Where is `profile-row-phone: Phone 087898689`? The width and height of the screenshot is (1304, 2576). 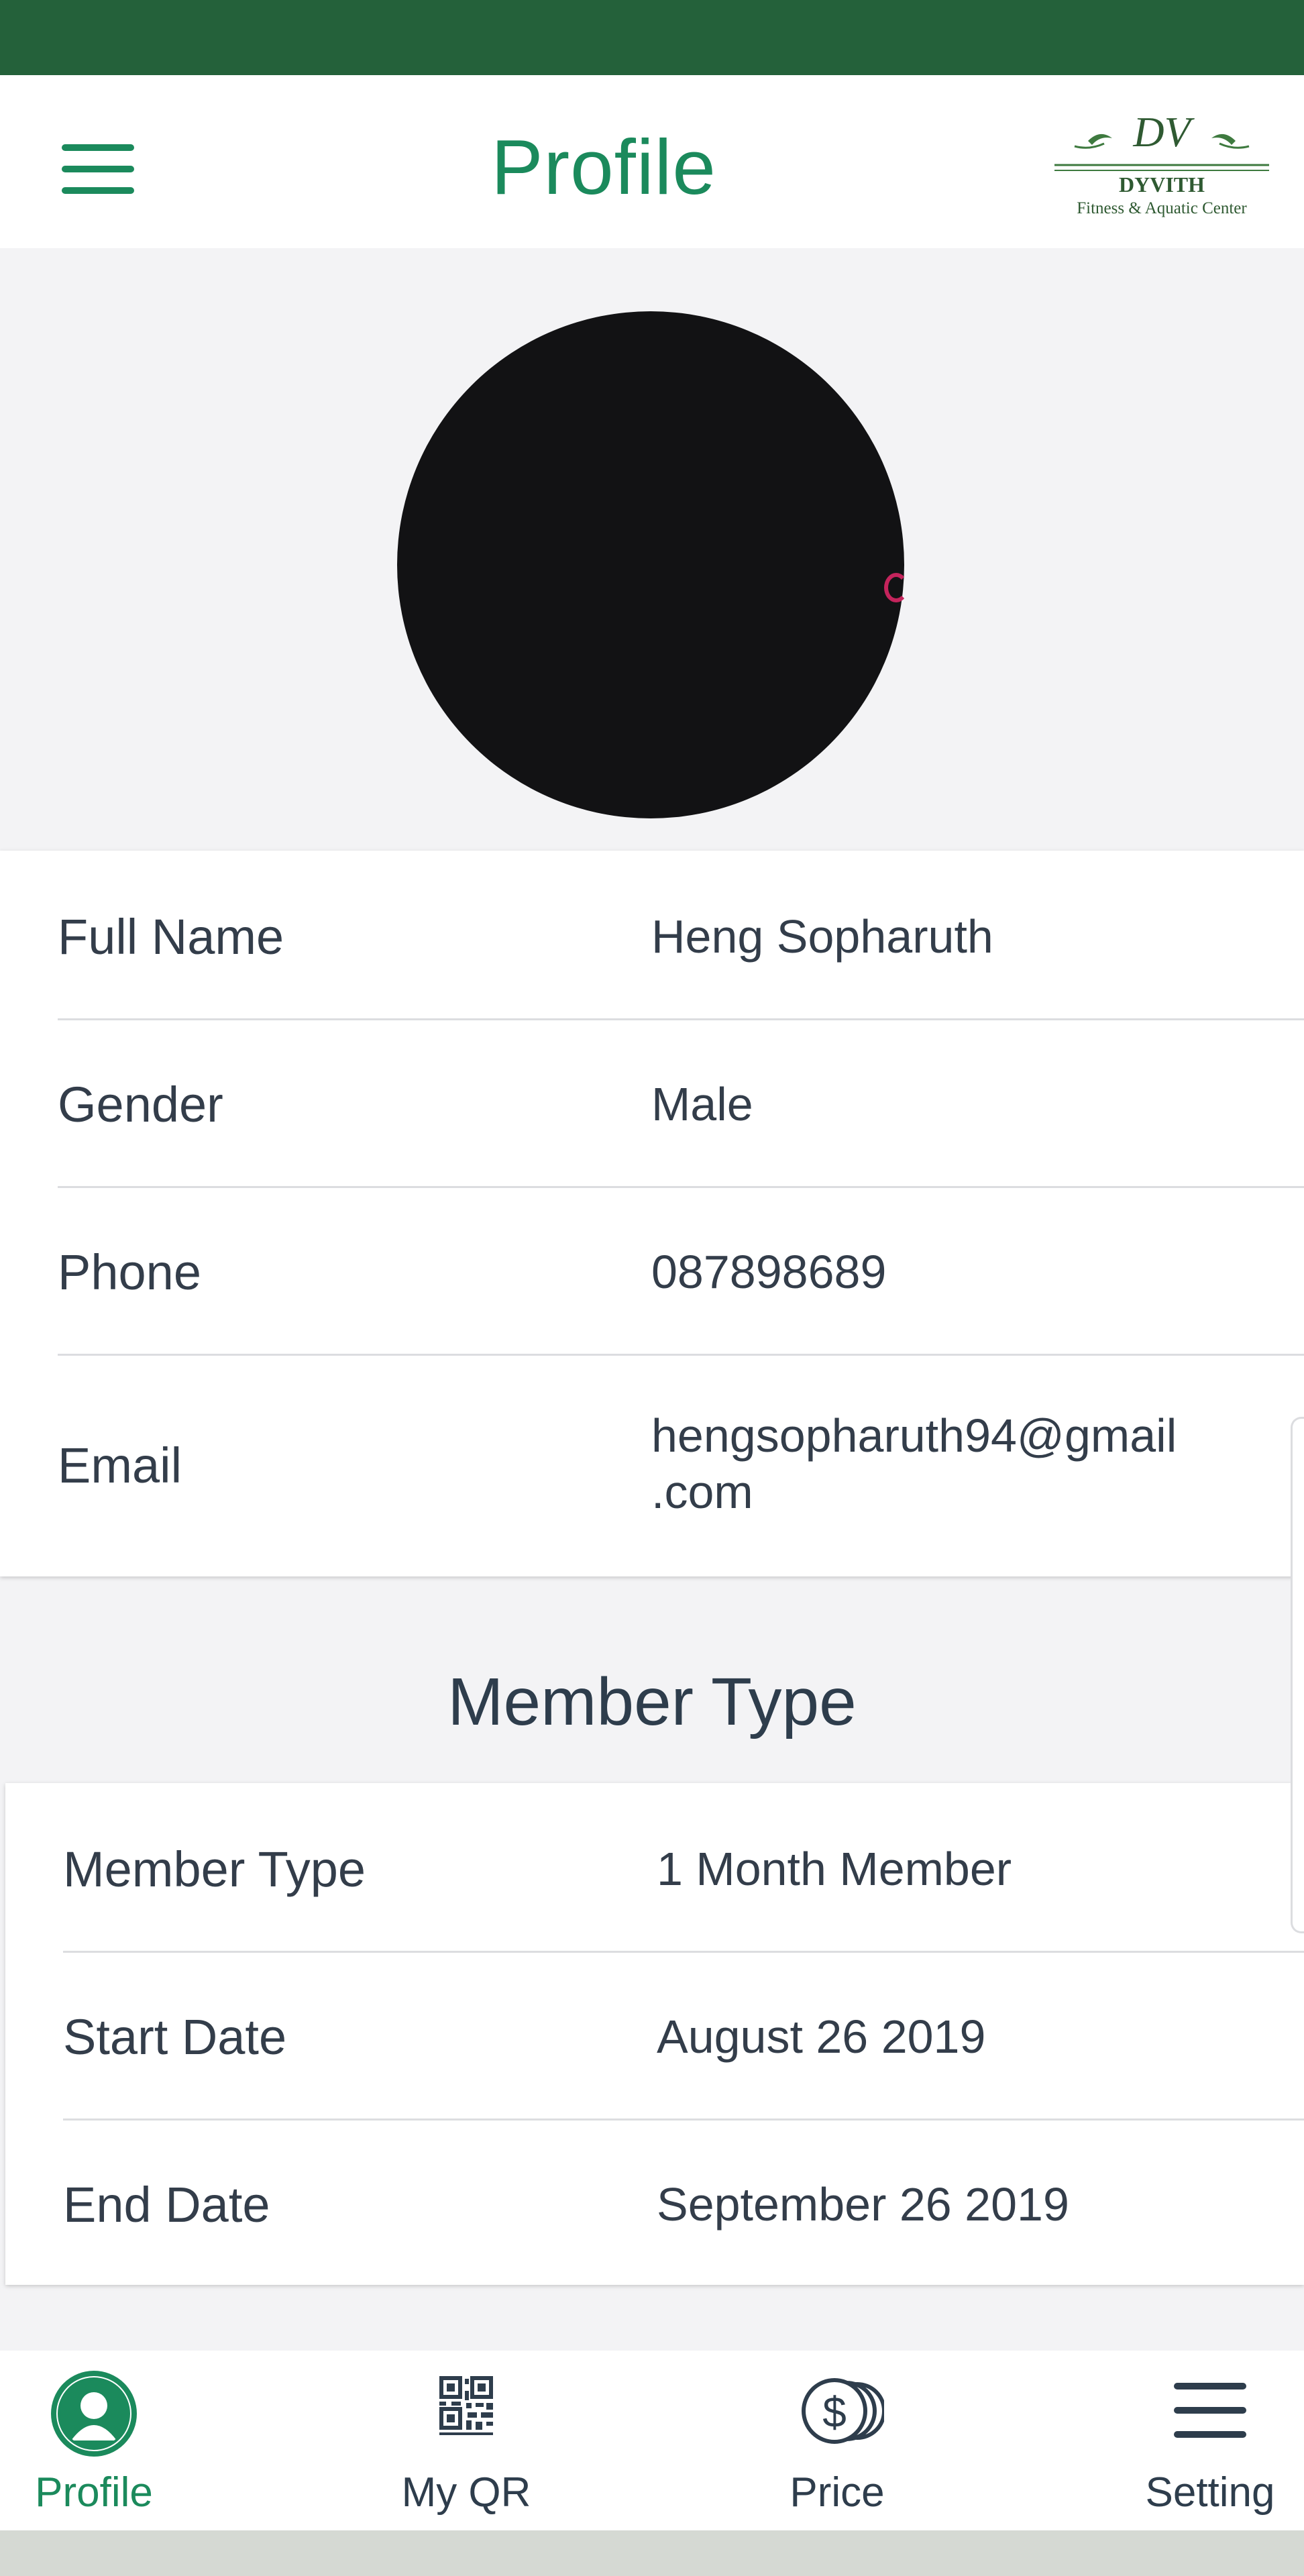 profile-row-phone: Phone 087898689 is located at coordinates (681, 1271).